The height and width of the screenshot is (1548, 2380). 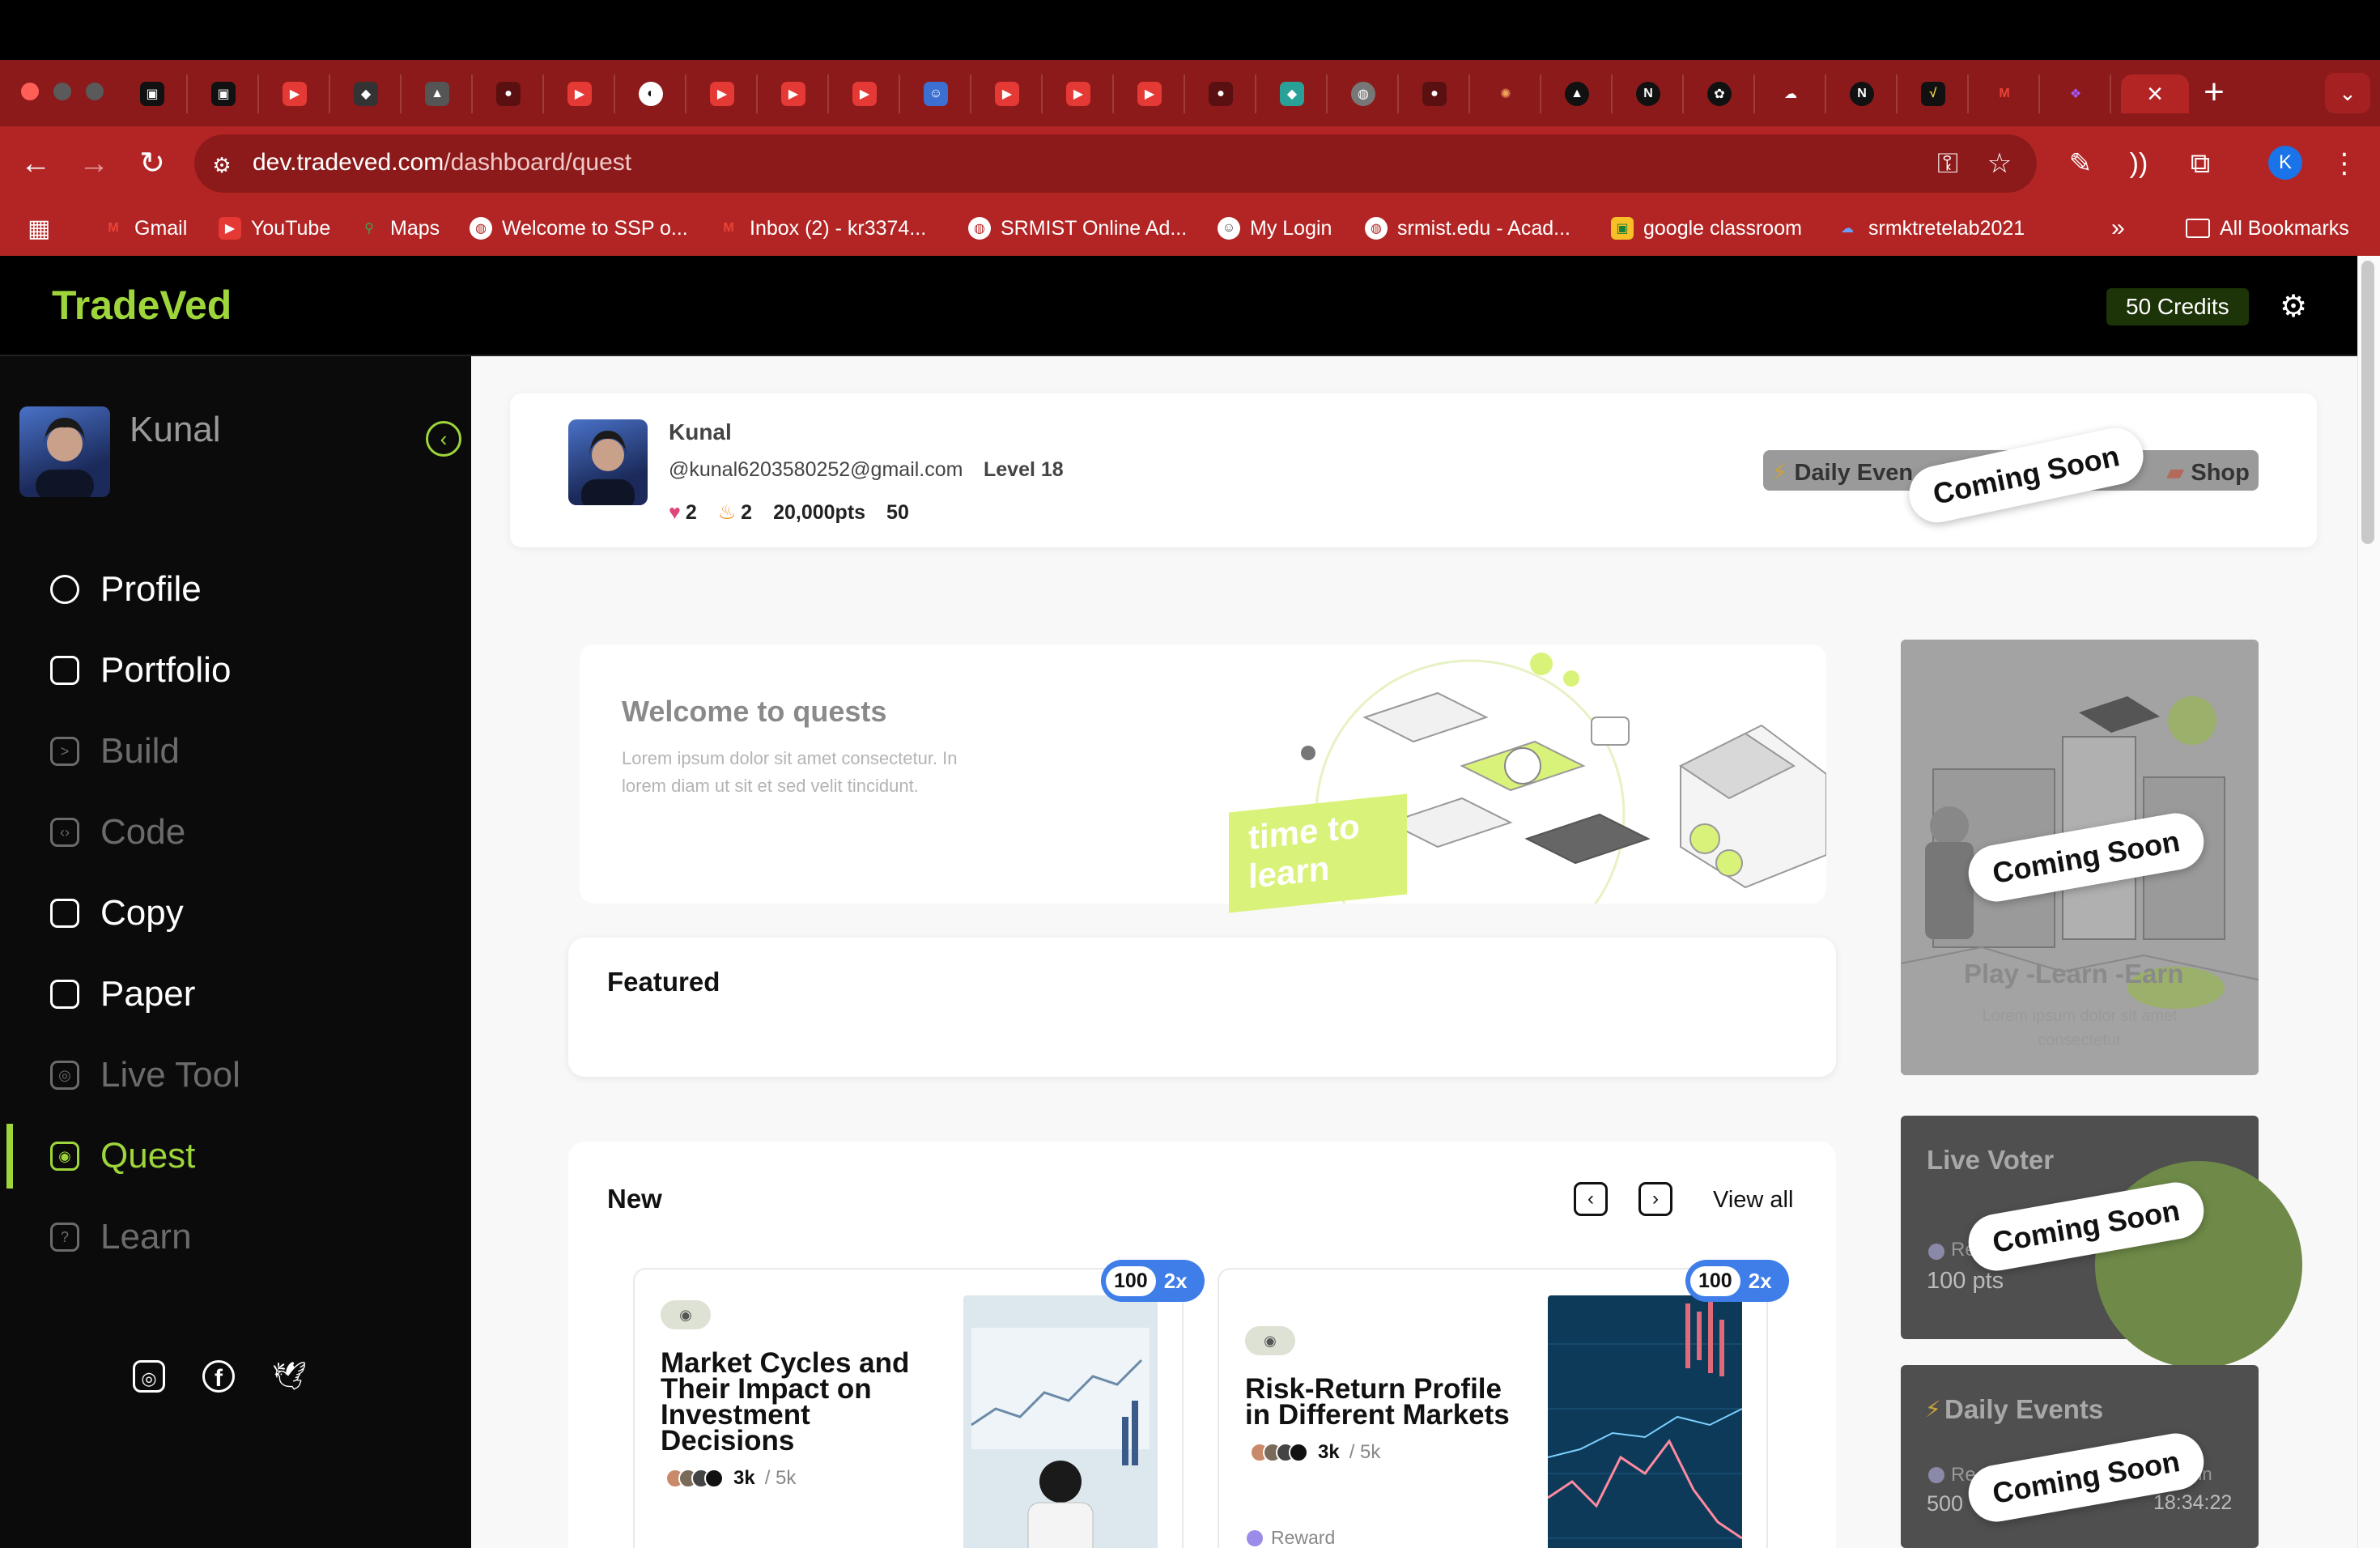 What do you see at coordinates (1723, 228) in the screenshot?
I see `bookmark-label: google classroom` at bounding box center [1723, 228].